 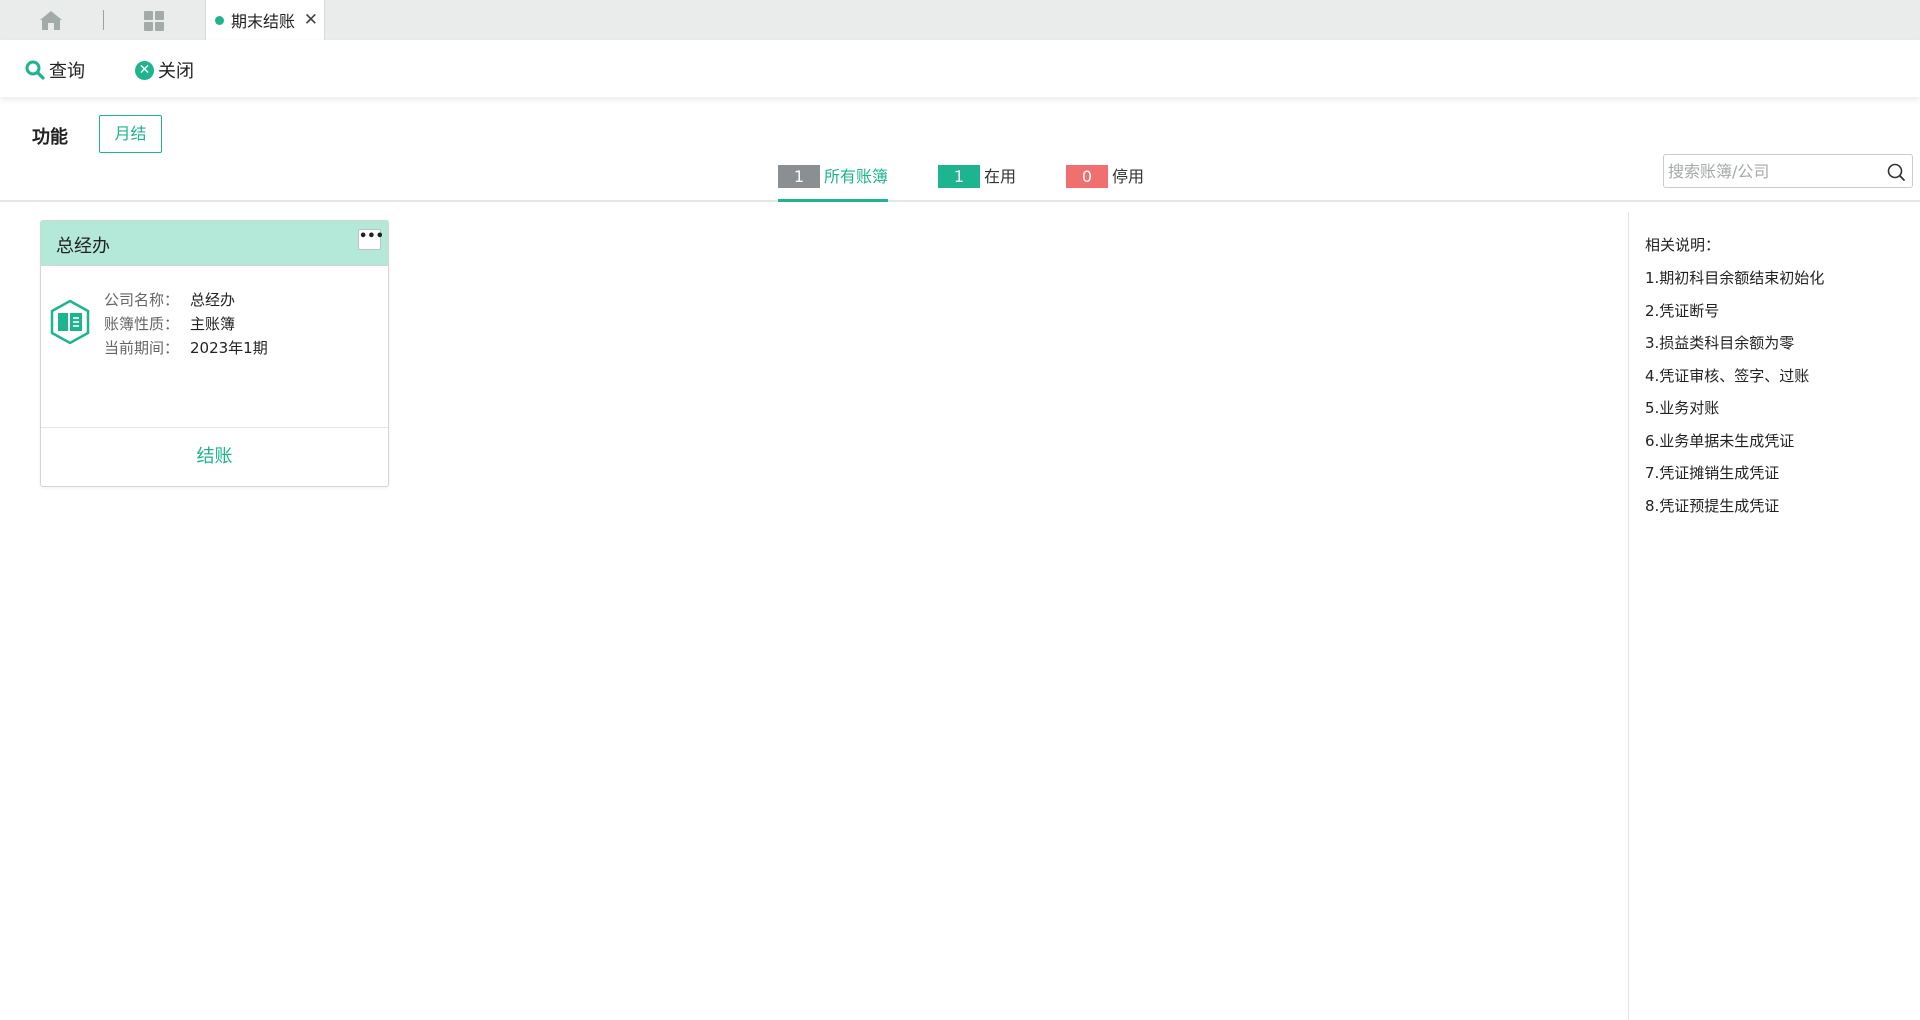 I want to click on search-input, so click(x=1773, y=171).